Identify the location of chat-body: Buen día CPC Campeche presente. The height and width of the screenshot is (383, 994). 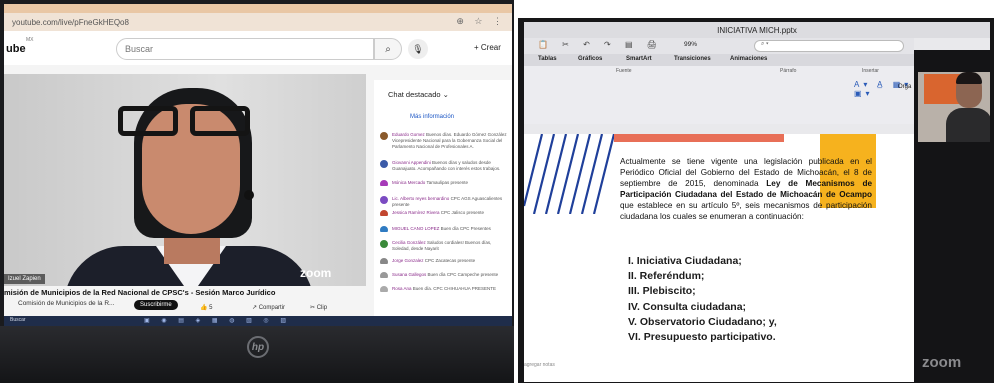
(463, 274).